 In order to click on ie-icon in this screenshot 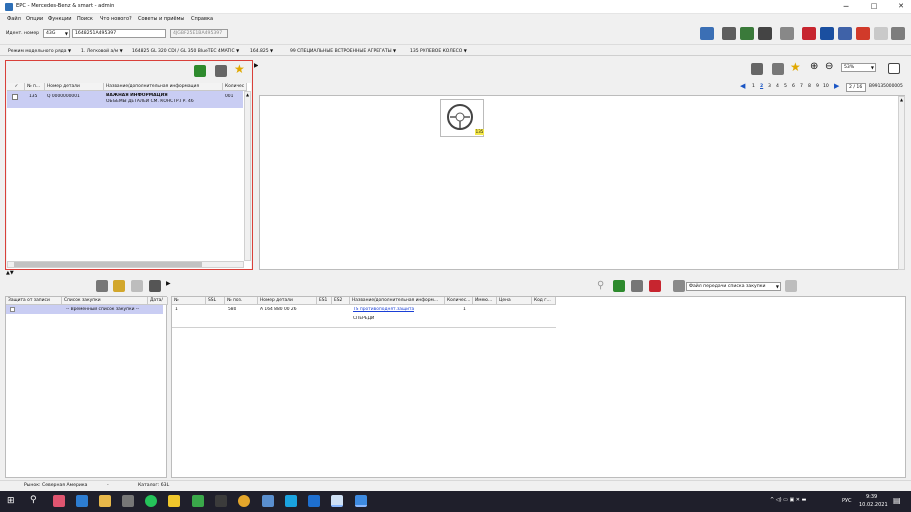, I will do `click(314, 501)`.